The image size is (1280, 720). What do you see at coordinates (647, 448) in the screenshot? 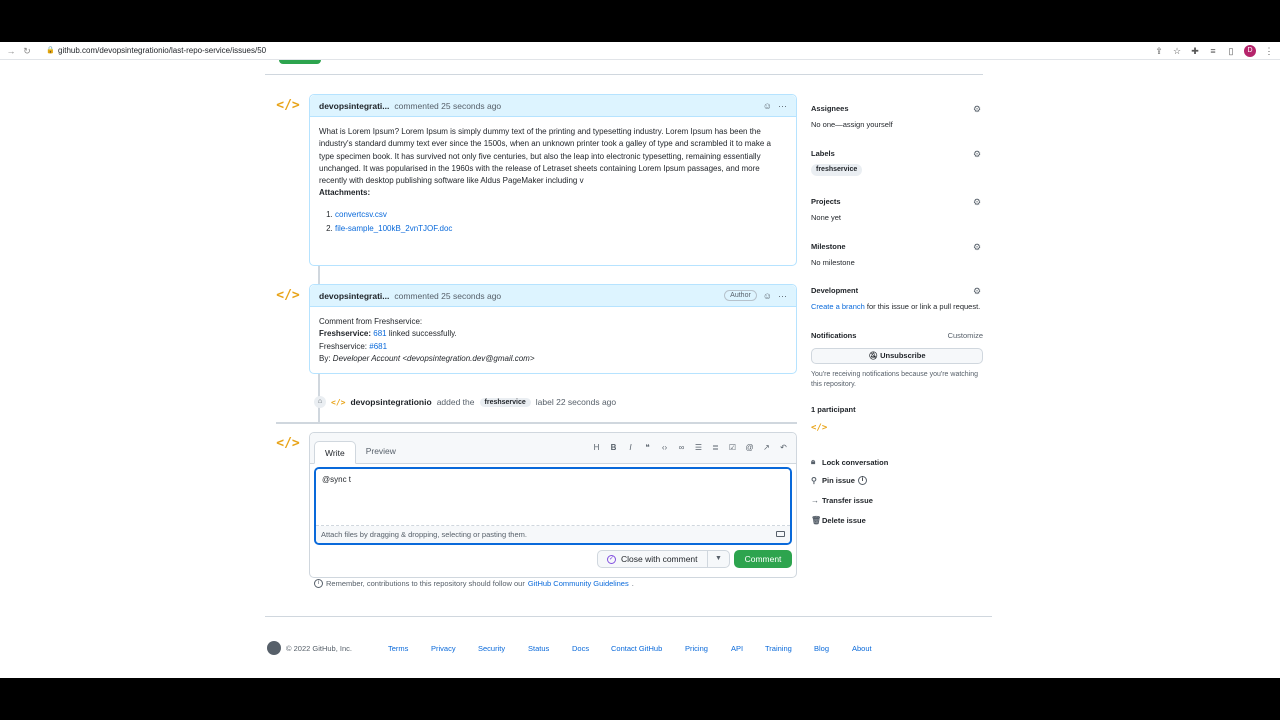
I see `quote-icon: ❝` at bounding box center [647, 448].